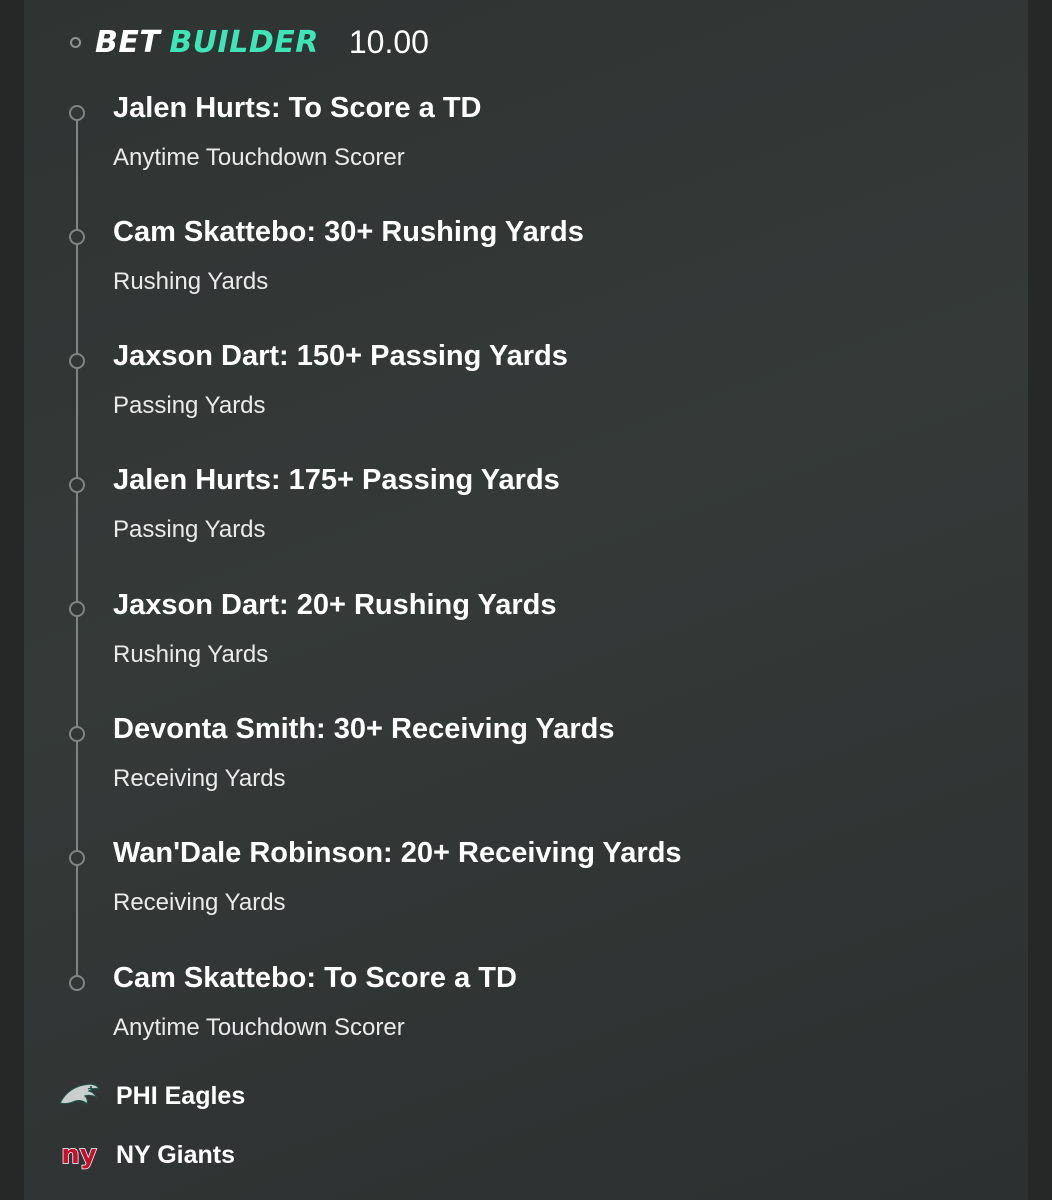  What do you see at coordinates (336, 480) in the screenshot?
I see `leg-title: Jalen Hurts: 175+ Passing Yards` at bounding box center [336, 480].